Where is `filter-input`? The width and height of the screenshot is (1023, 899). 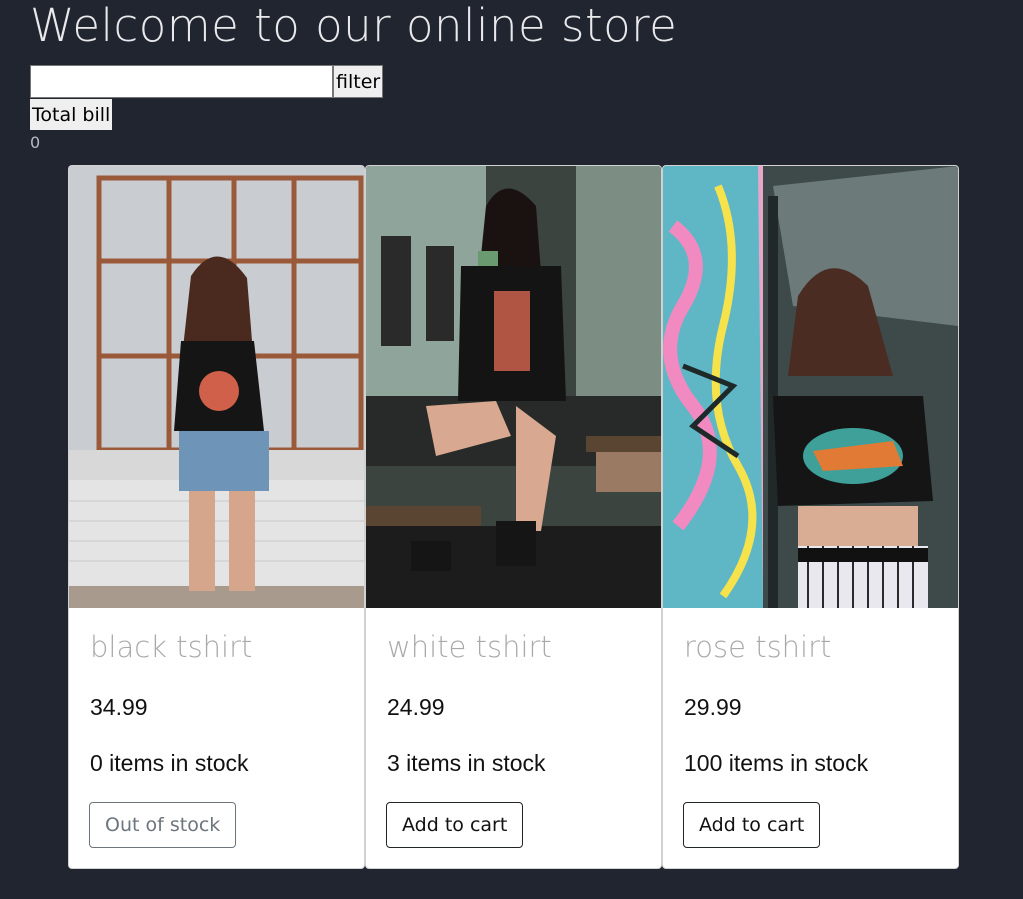 filter-input is located at coordinates (181, 81).